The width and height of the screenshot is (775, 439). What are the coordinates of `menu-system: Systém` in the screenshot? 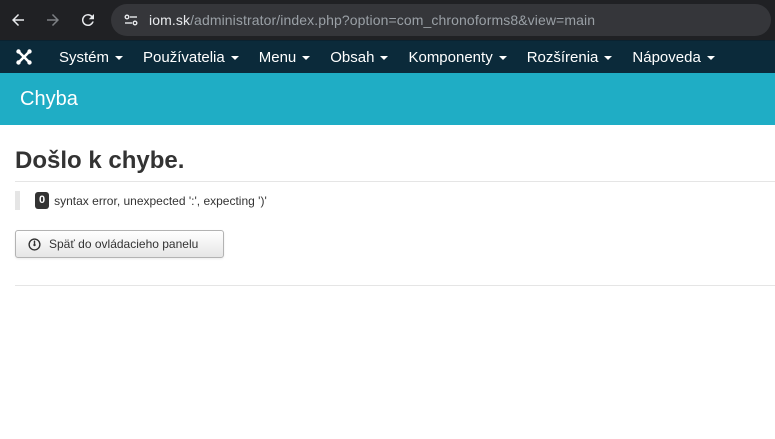 It's located at (90, 57).